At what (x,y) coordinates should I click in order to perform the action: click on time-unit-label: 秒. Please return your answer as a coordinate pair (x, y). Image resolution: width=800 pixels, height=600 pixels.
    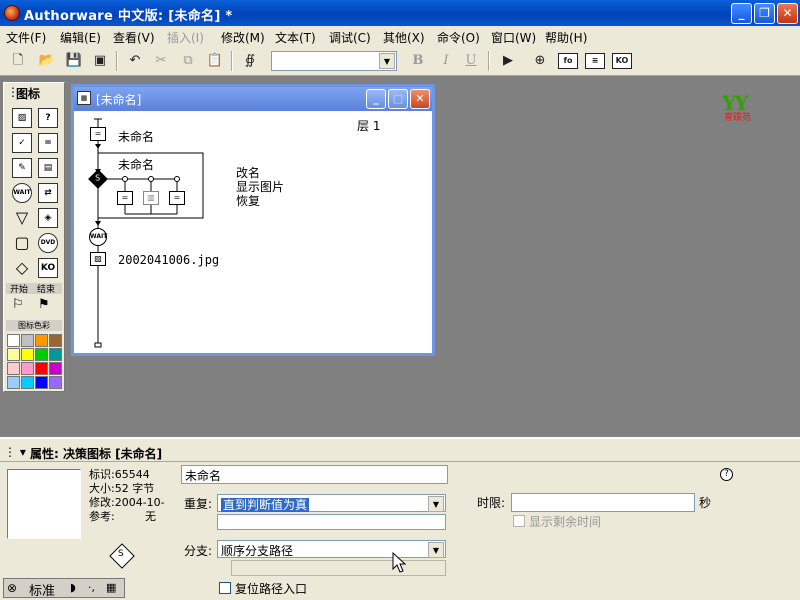
    Looking at the image, I should click on (705, 503).